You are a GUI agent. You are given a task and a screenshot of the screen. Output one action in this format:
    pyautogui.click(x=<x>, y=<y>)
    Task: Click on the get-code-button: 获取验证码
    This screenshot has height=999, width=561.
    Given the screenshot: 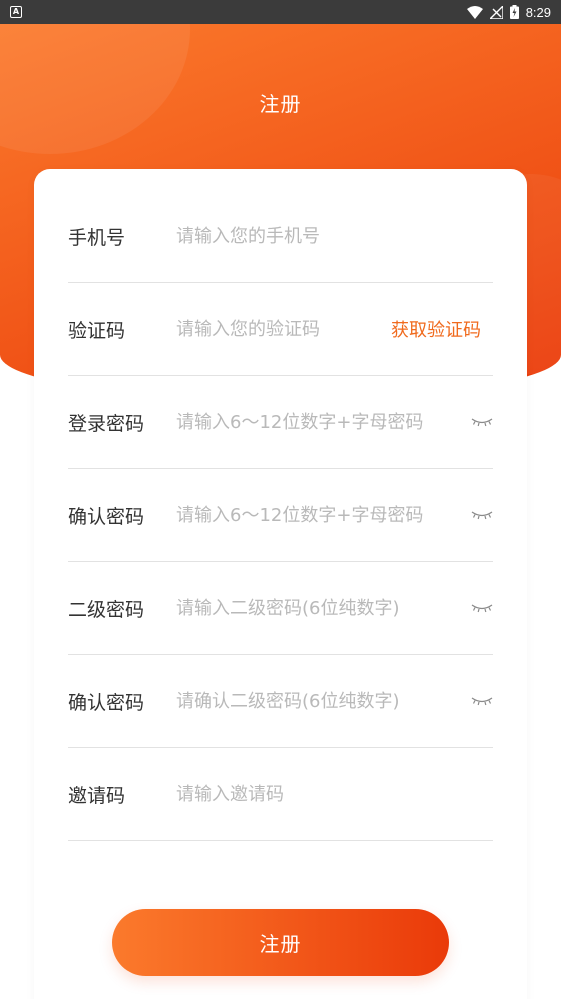 What is the action you would take?
    pyautogui.click(x=436, y=329)
    